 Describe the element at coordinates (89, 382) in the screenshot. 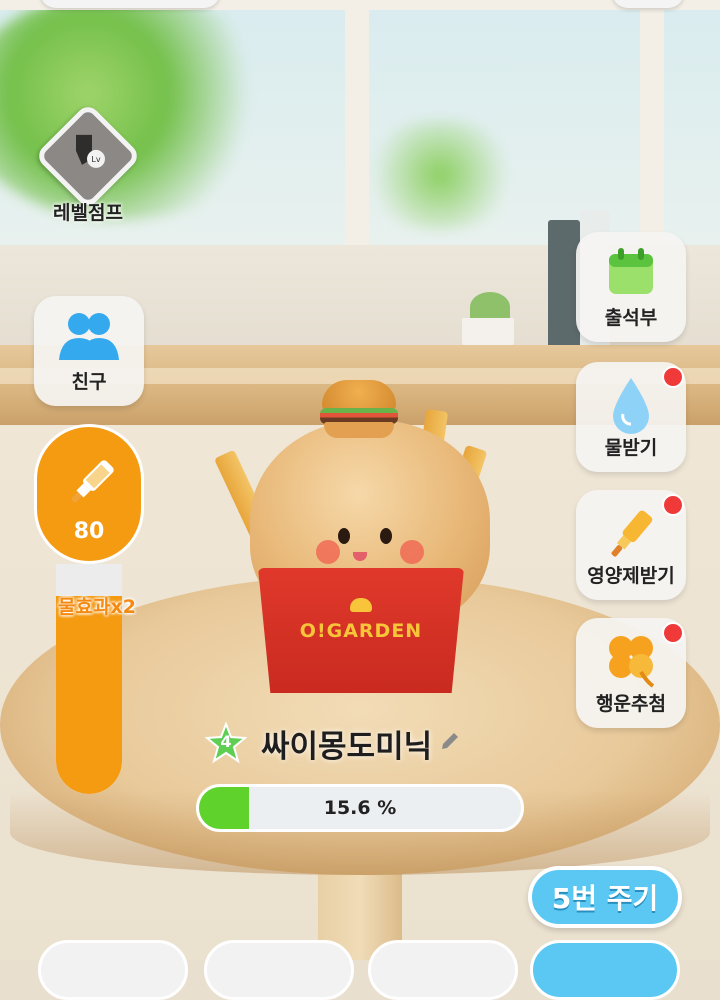

I see `friends-label: 친구` at that location.